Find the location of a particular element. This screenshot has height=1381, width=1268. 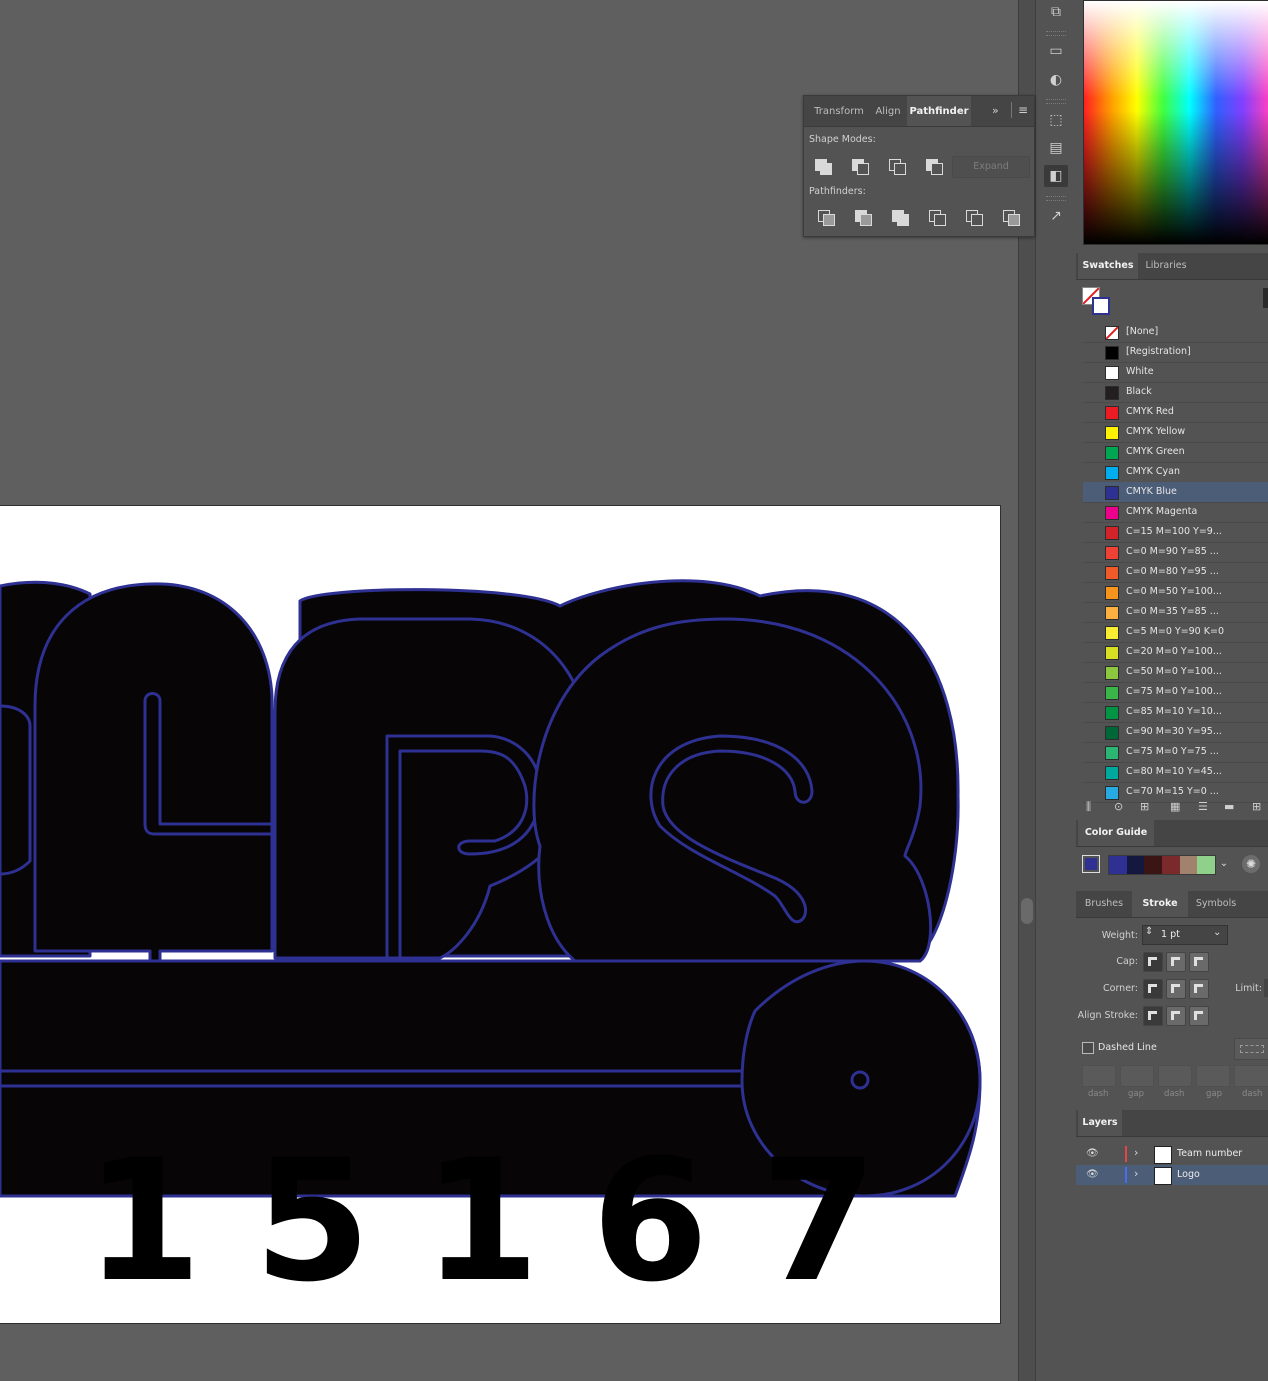

layer-name: Logo is located at coordinates (1188, 1174).